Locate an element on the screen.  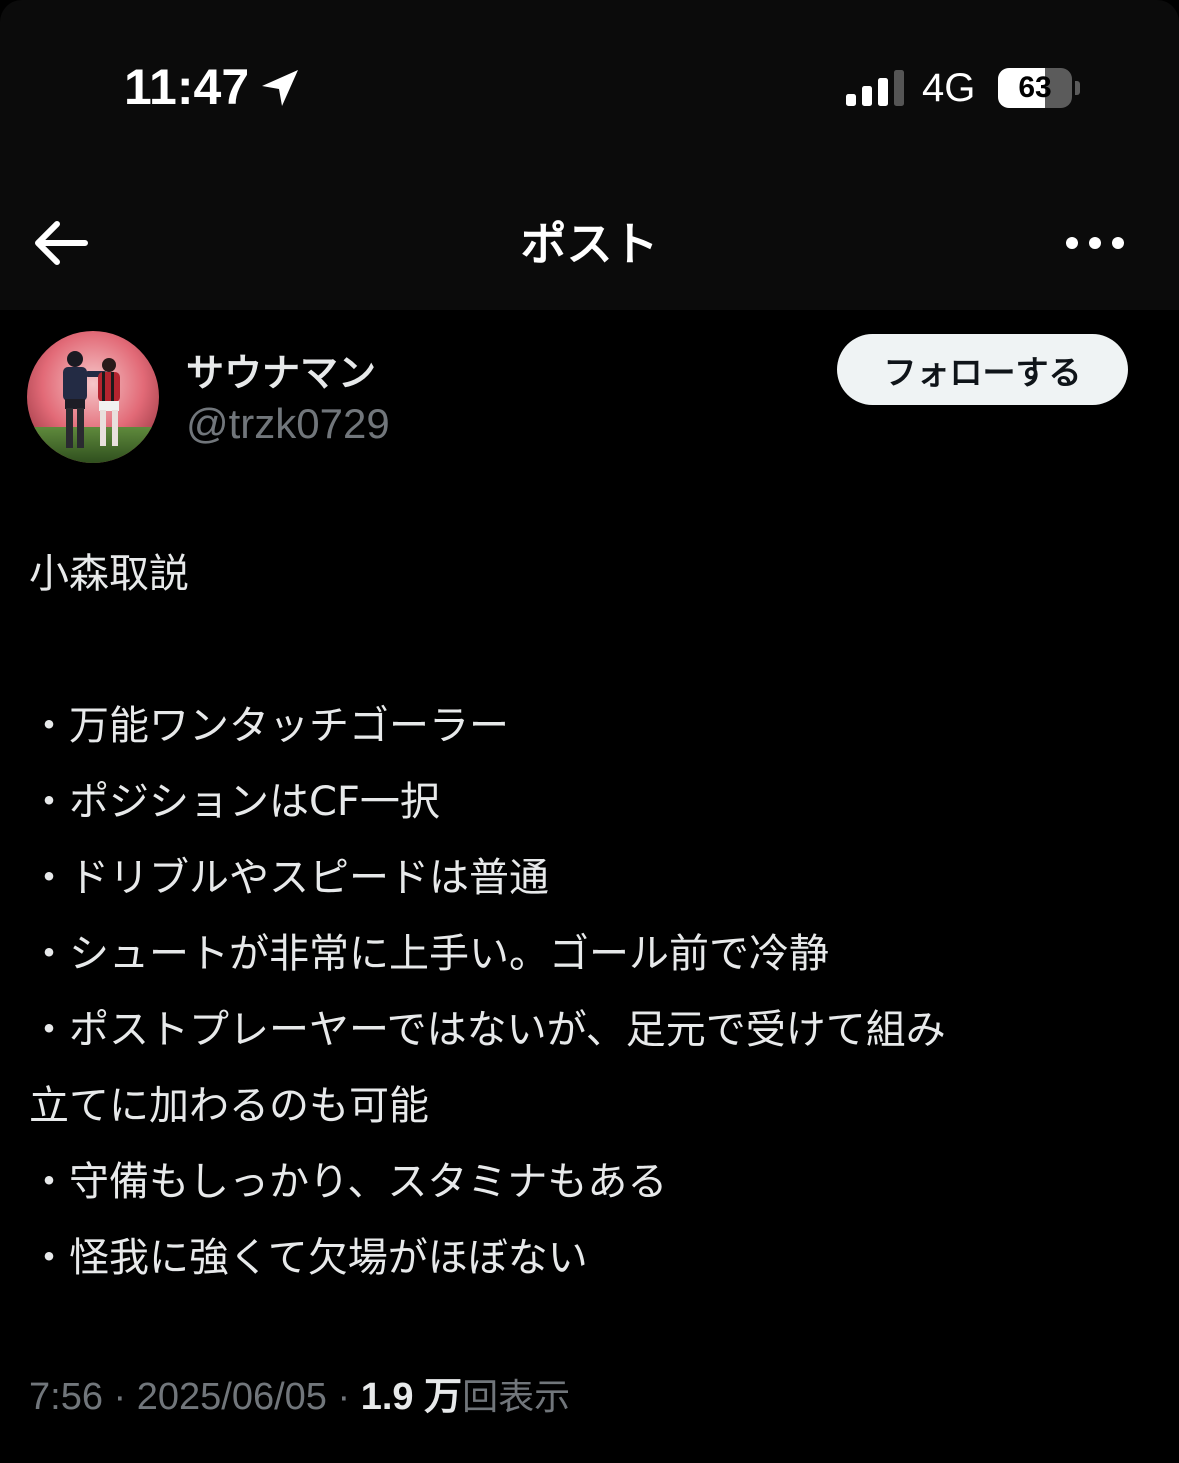
post-line: ・守備もしっかり、スタミナもある is located at coordinates (348, 1182).